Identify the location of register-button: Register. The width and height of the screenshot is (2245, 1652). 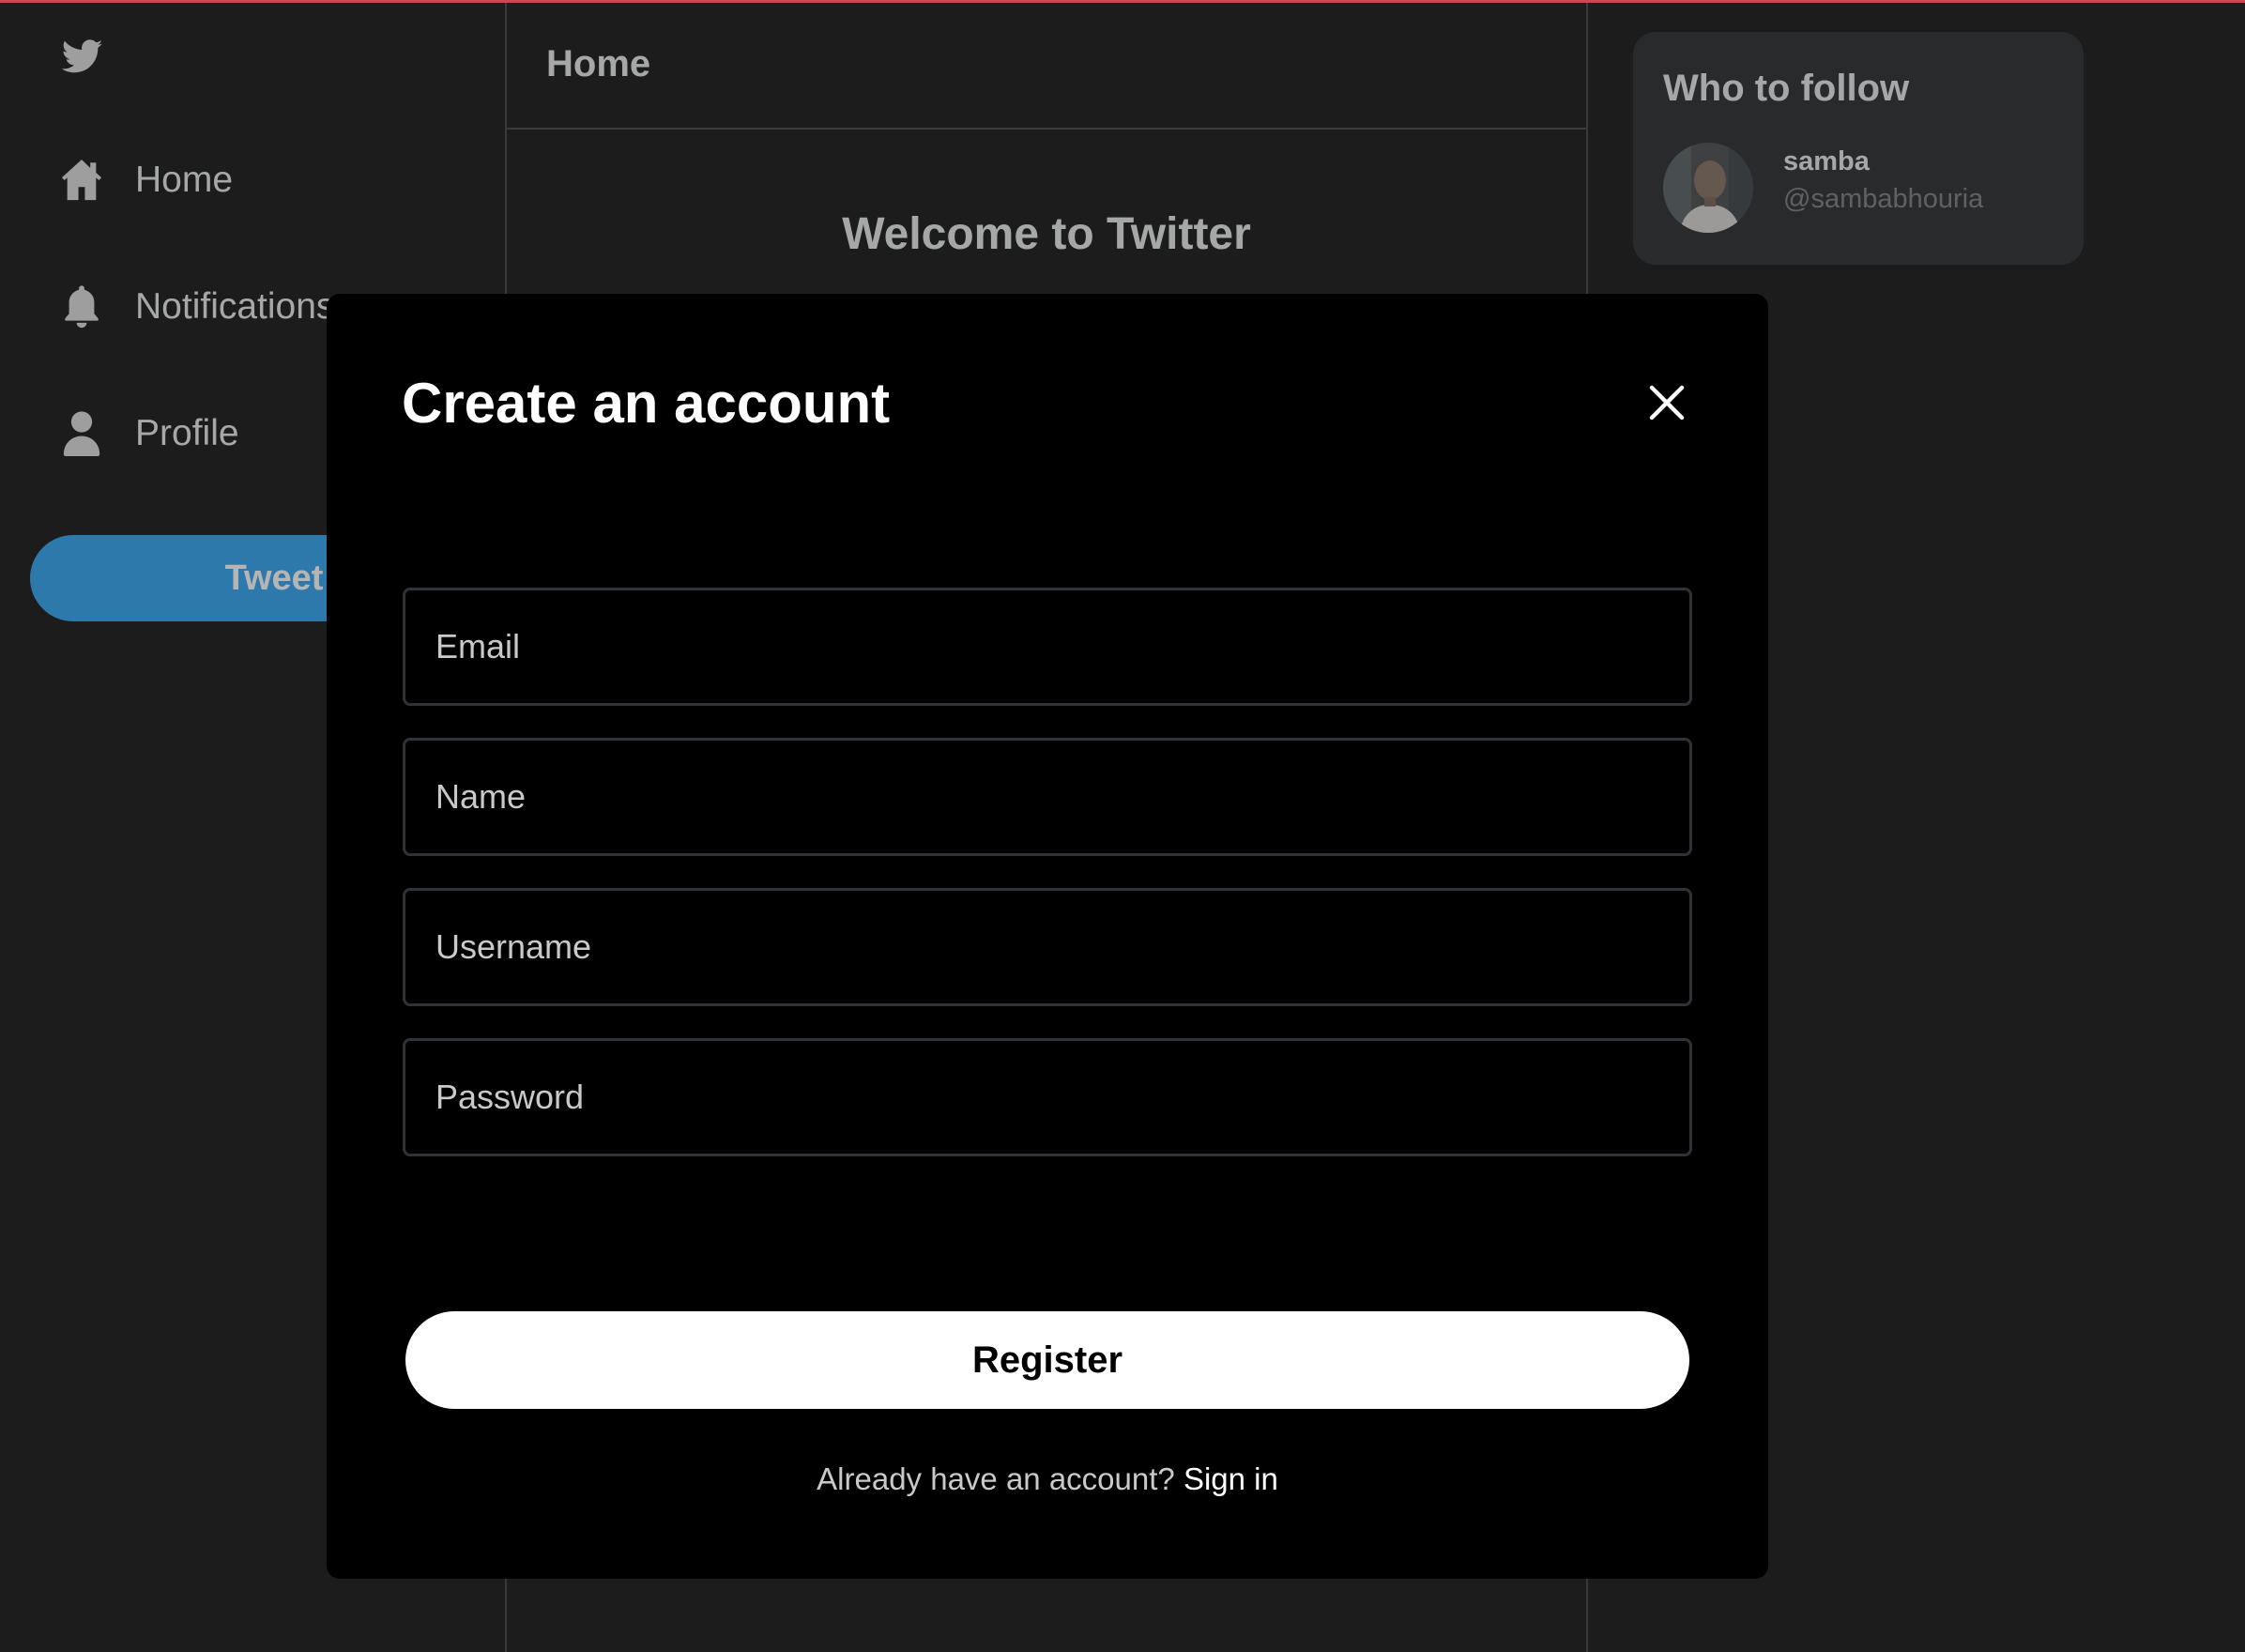
(1047, 1360).